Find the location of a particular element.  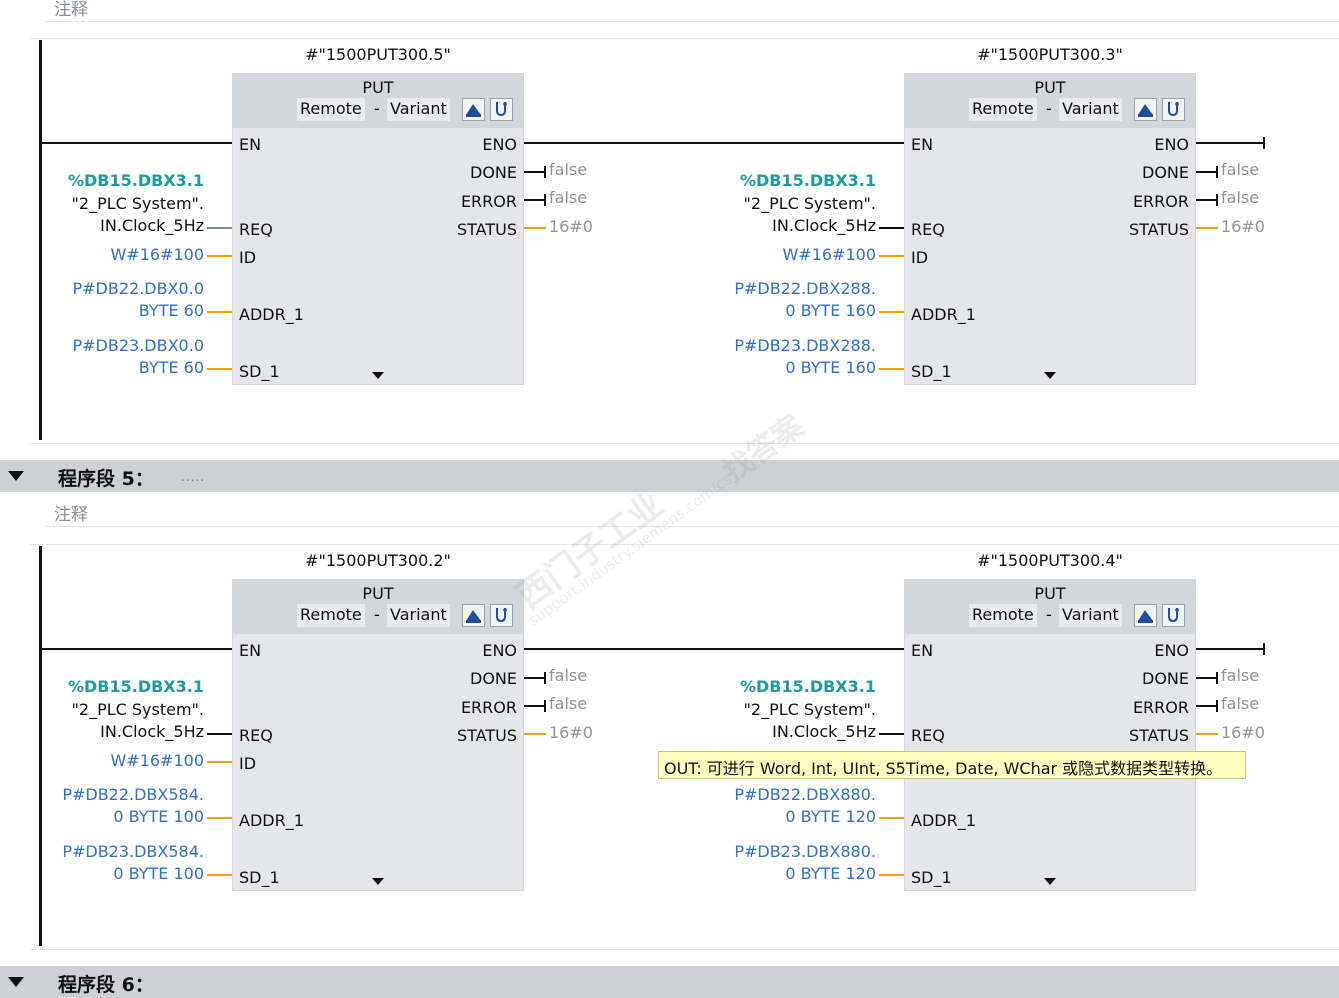

instance-db-name: #"1500PUT300.2" is located at coordinates (378, 560).